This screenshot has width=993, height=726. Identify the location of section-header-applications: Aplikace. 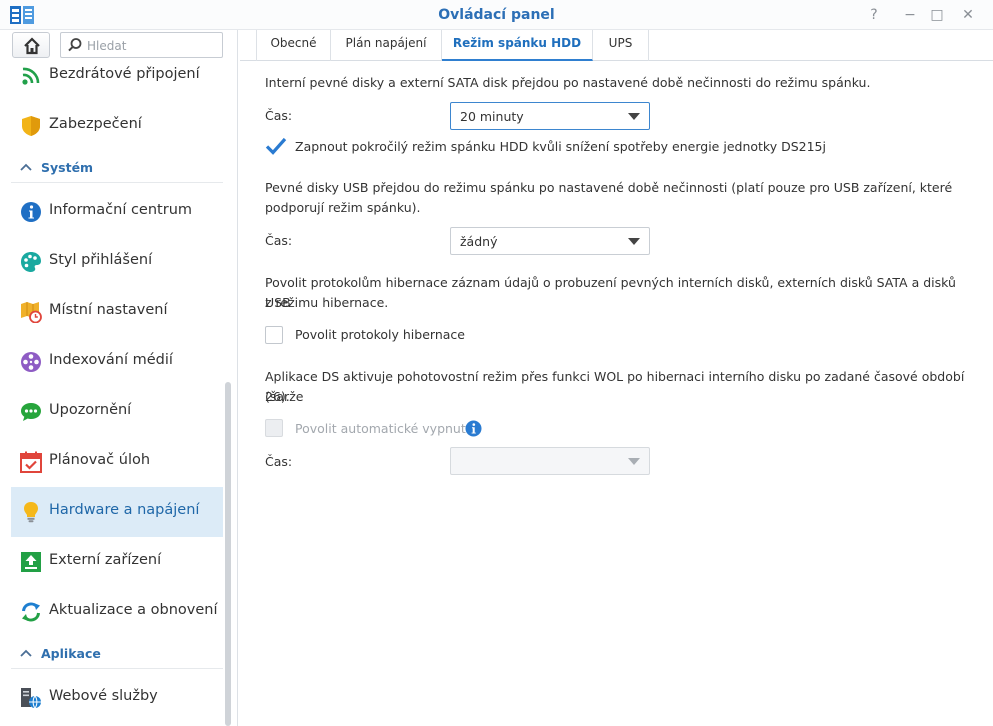
(117, 655).